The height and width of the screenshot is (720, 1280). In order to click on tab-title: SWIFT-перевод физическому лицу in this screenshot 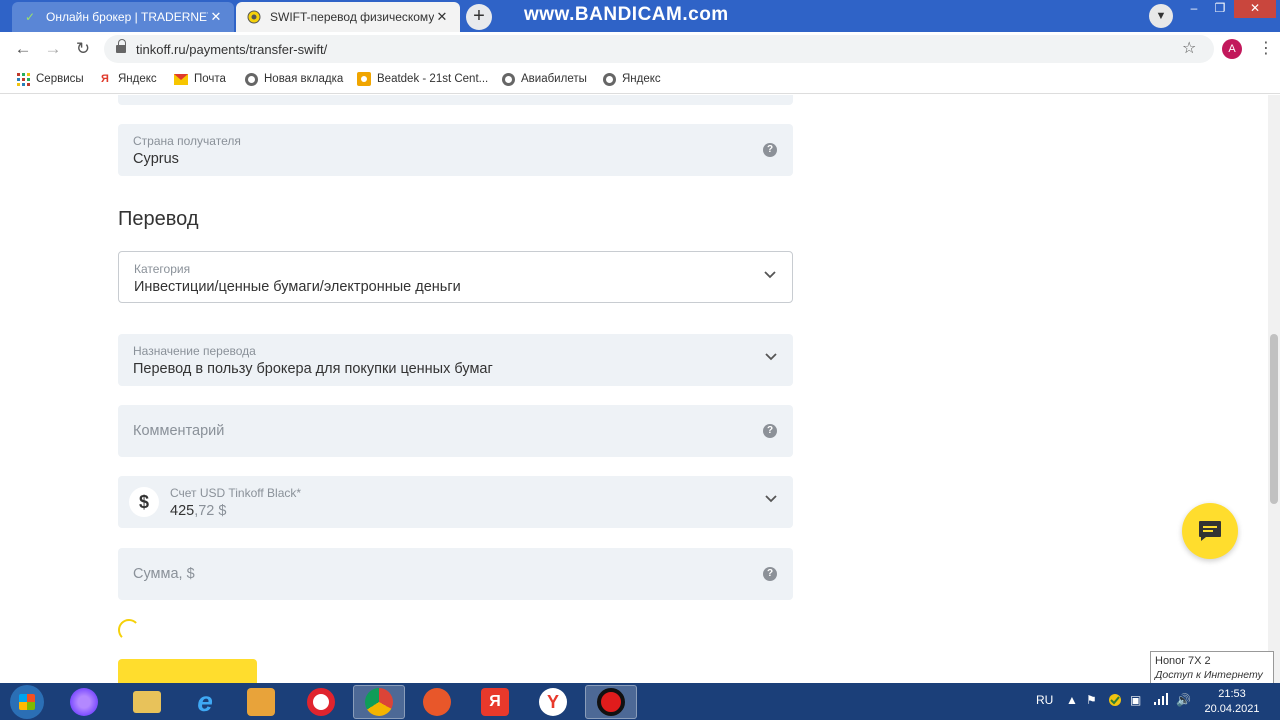, I will do `click(352, 17)`.